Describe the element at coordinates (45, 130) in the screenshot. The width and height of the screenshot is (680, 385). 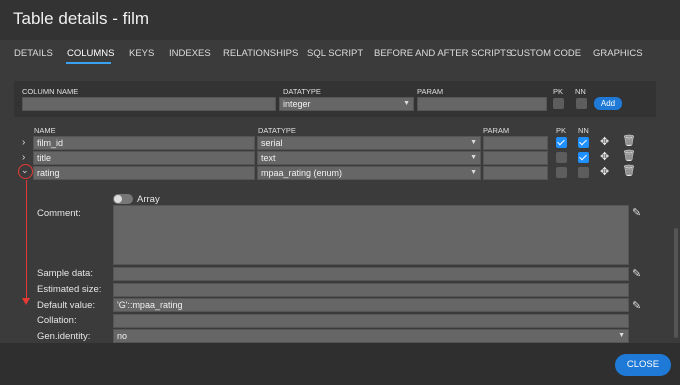
I see `columns-name-header: NAME` at that location.